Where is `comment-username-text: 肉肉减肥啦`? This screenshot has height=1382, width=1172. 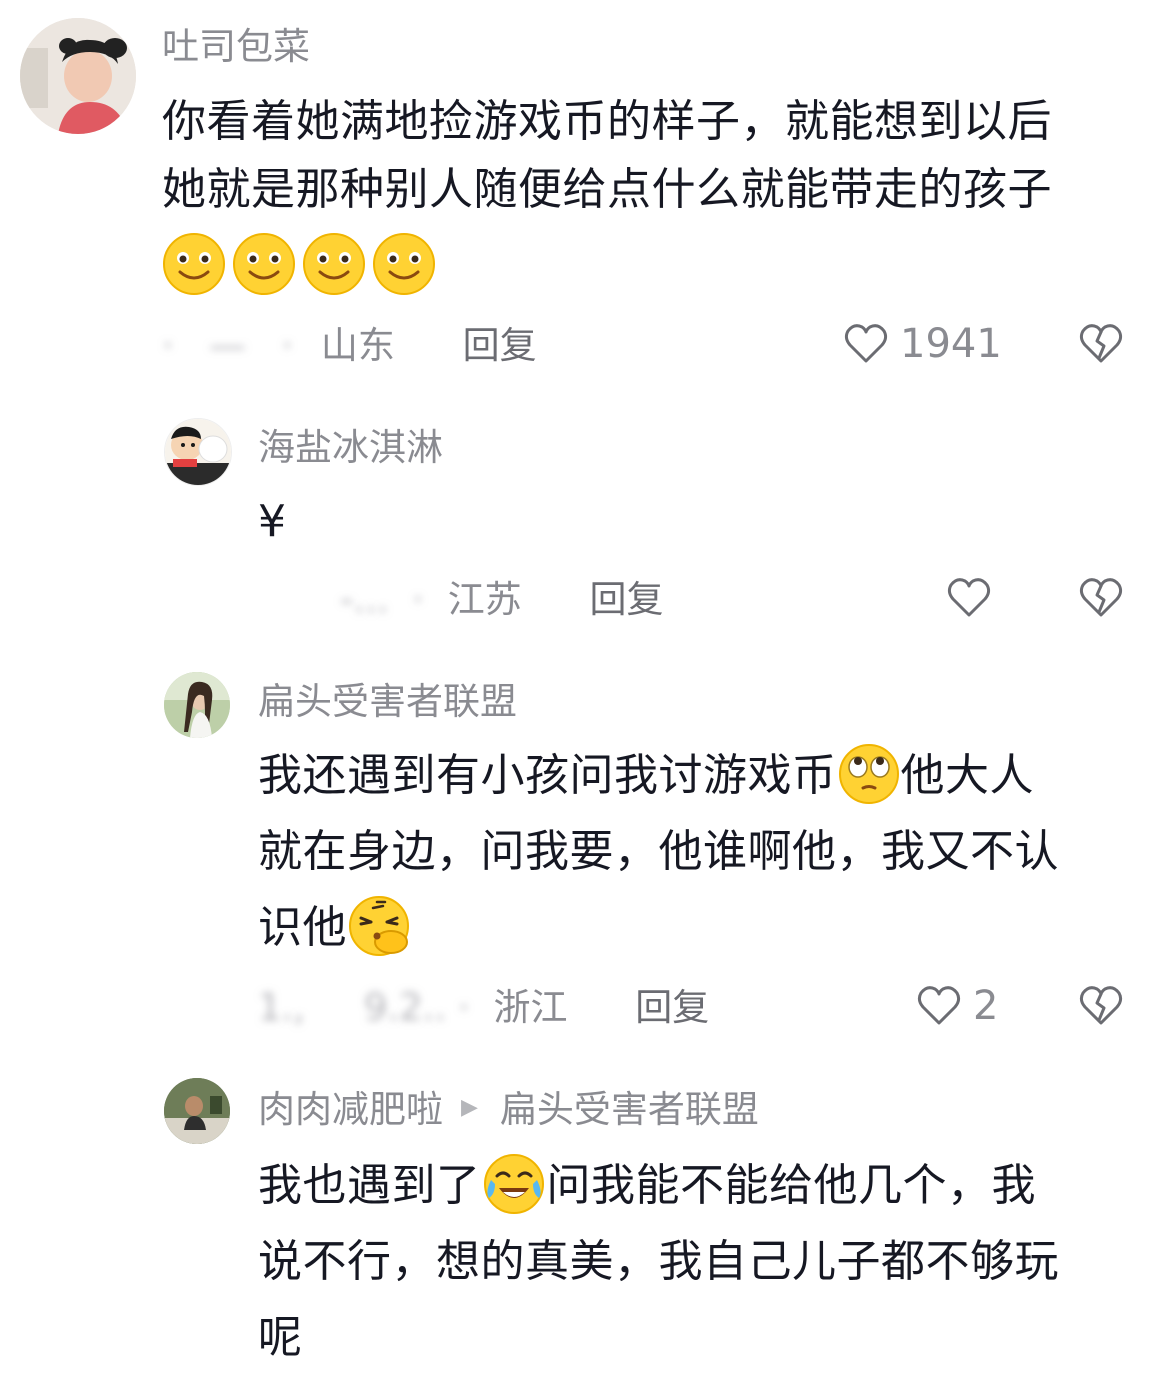 comment-username-text: 肉肉减肥啦 is located at coordinates (350, 1109).